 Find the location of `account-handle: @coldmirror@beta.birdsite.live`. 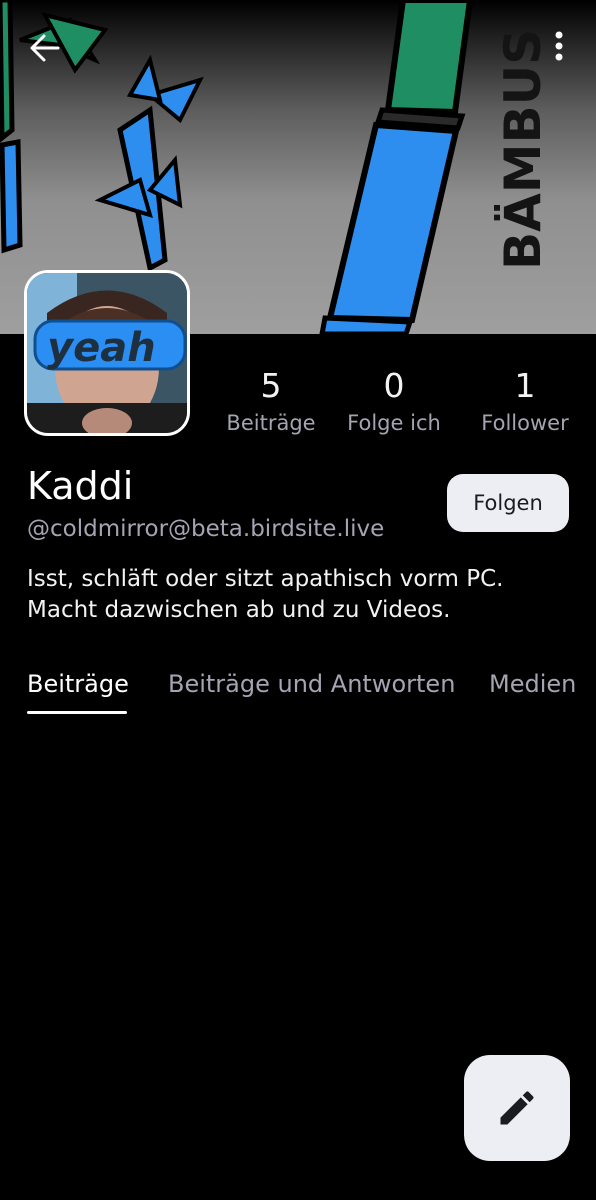

account-handle: @coldmirror@beta.birdsite.live is located at coordinates (206, 529).